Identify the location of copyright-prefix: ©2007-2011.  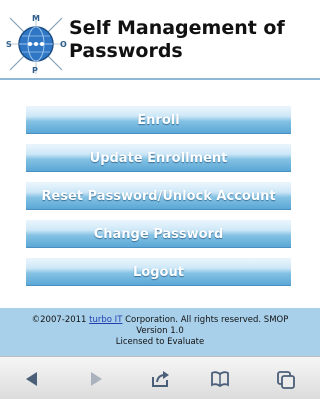
(60, 320).